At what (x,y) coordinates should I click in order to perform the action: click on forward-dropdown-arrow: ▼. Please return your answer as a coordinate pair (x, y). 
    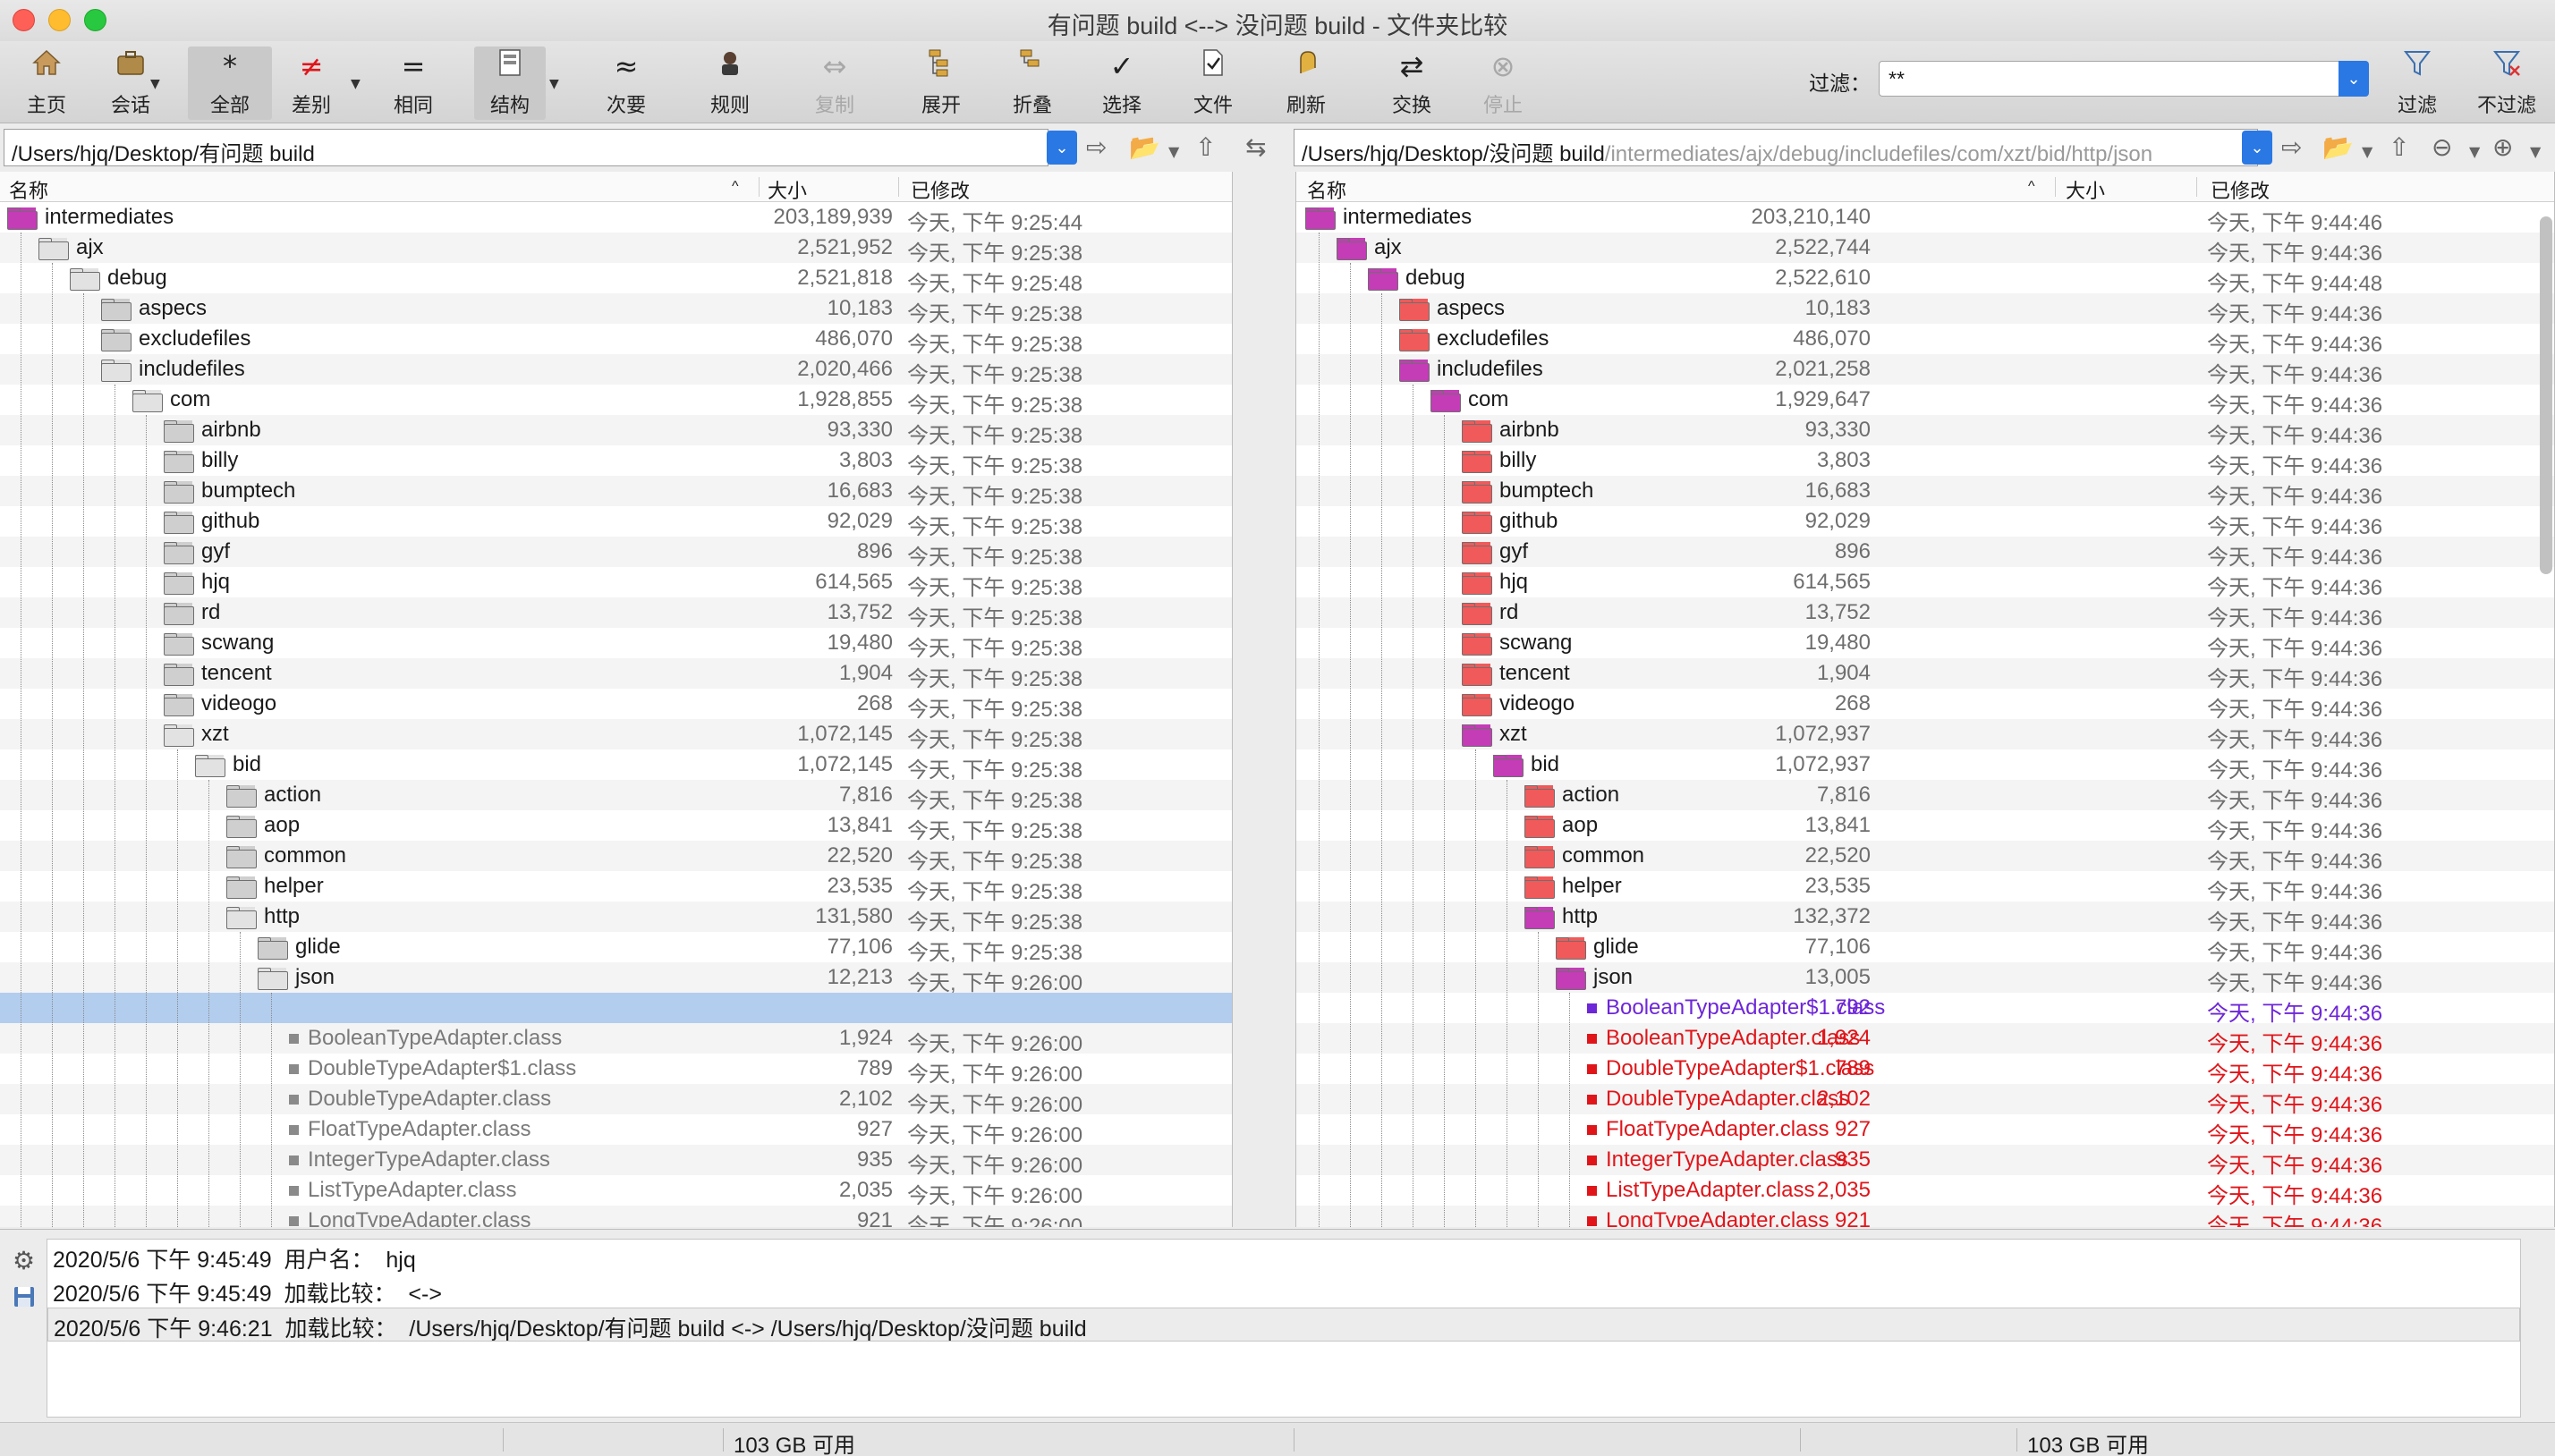
    Looking at the image, I should click on (2536, 151).